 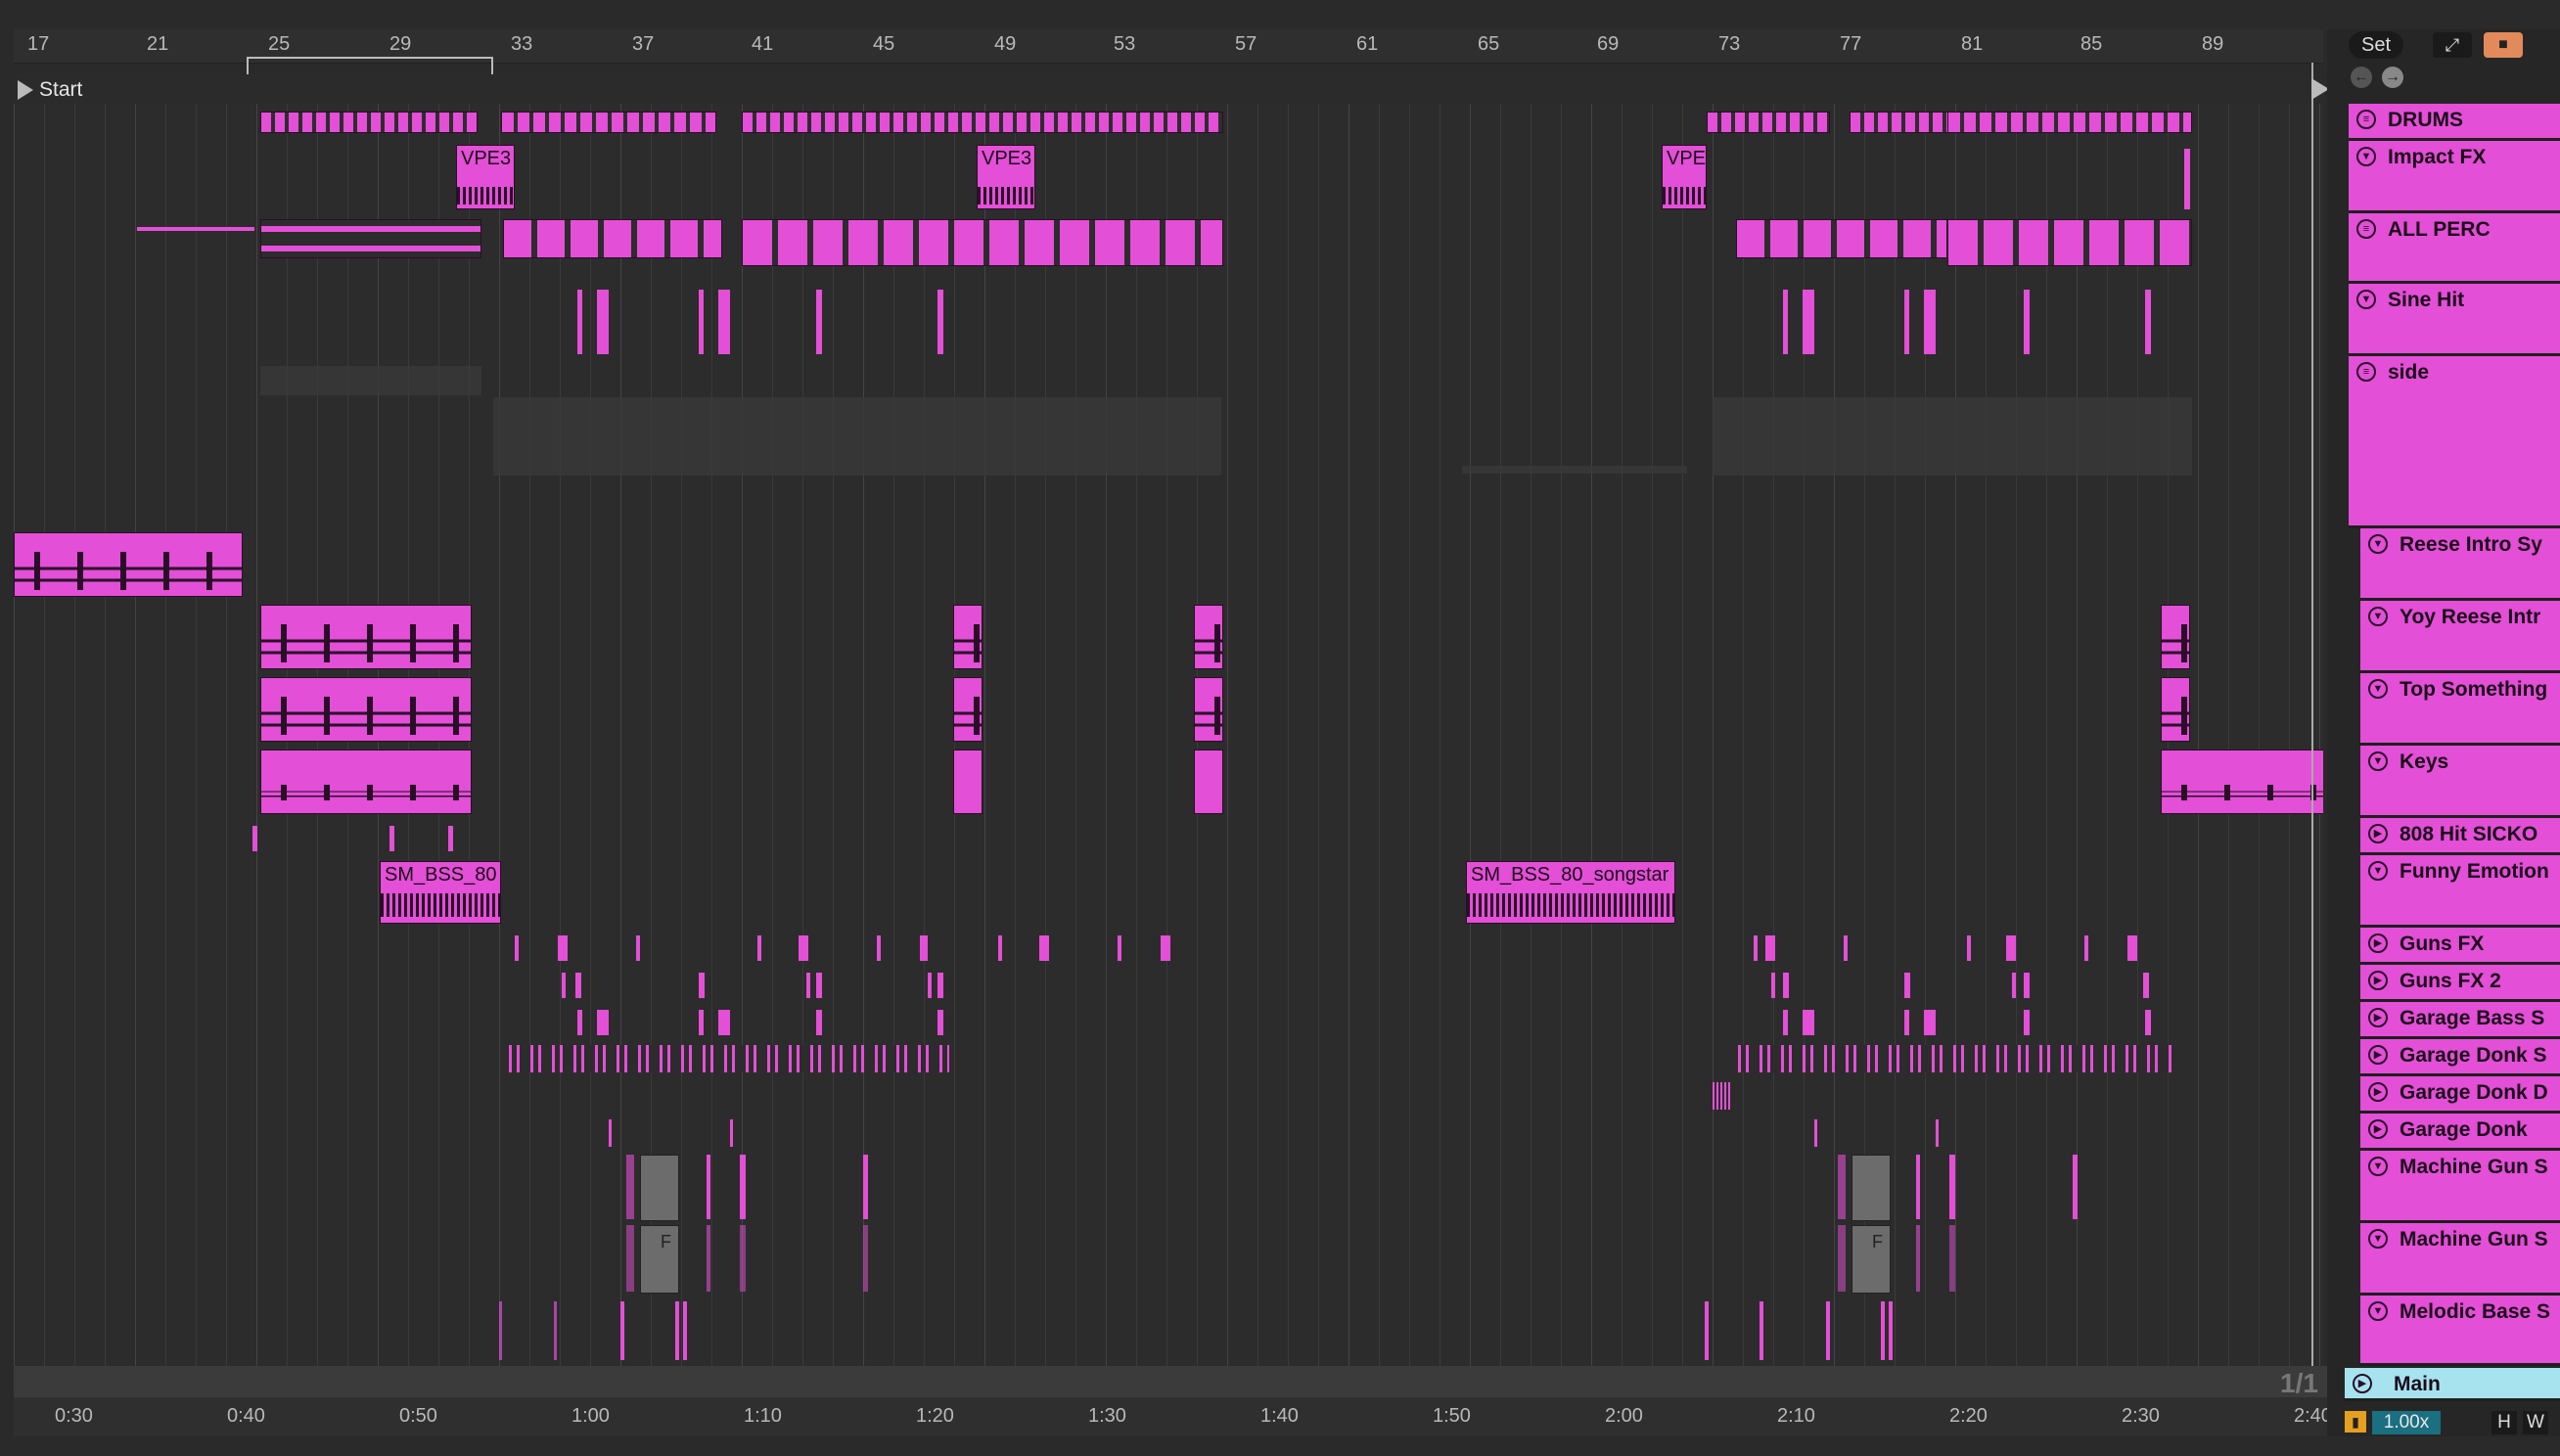 What do you see at coordinates (2504, 45) in the screenshot?
I see `lock-icon: ■` at bounding box center [2504, 45].